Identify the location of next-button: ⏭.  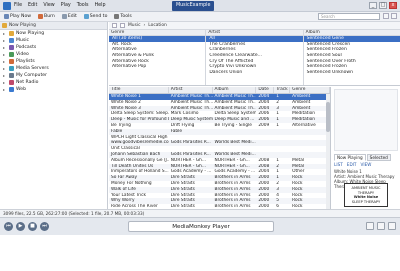
(44, 226).